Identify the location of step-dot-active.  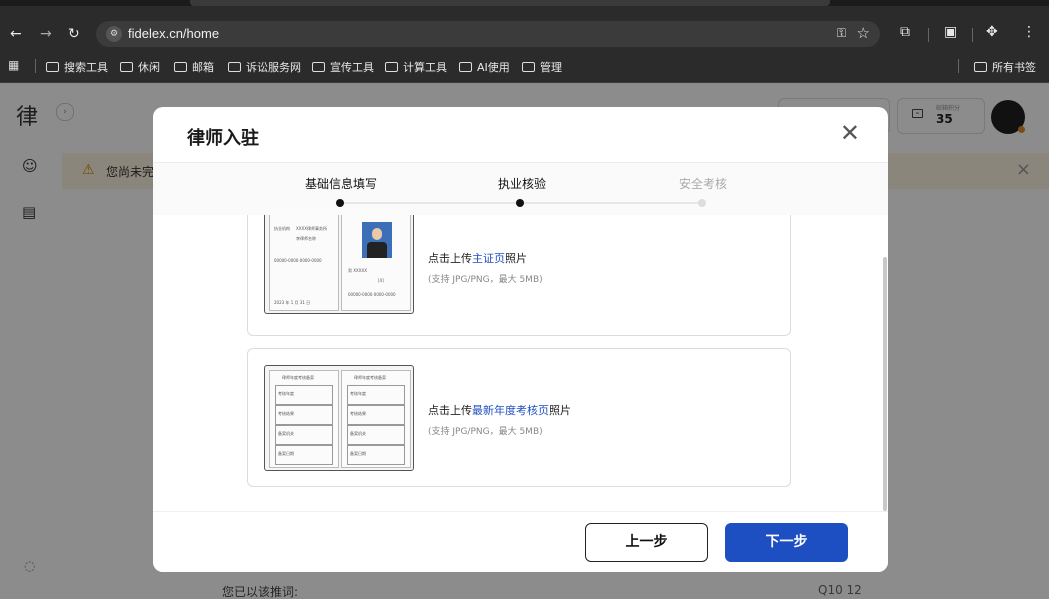
(520, 203).